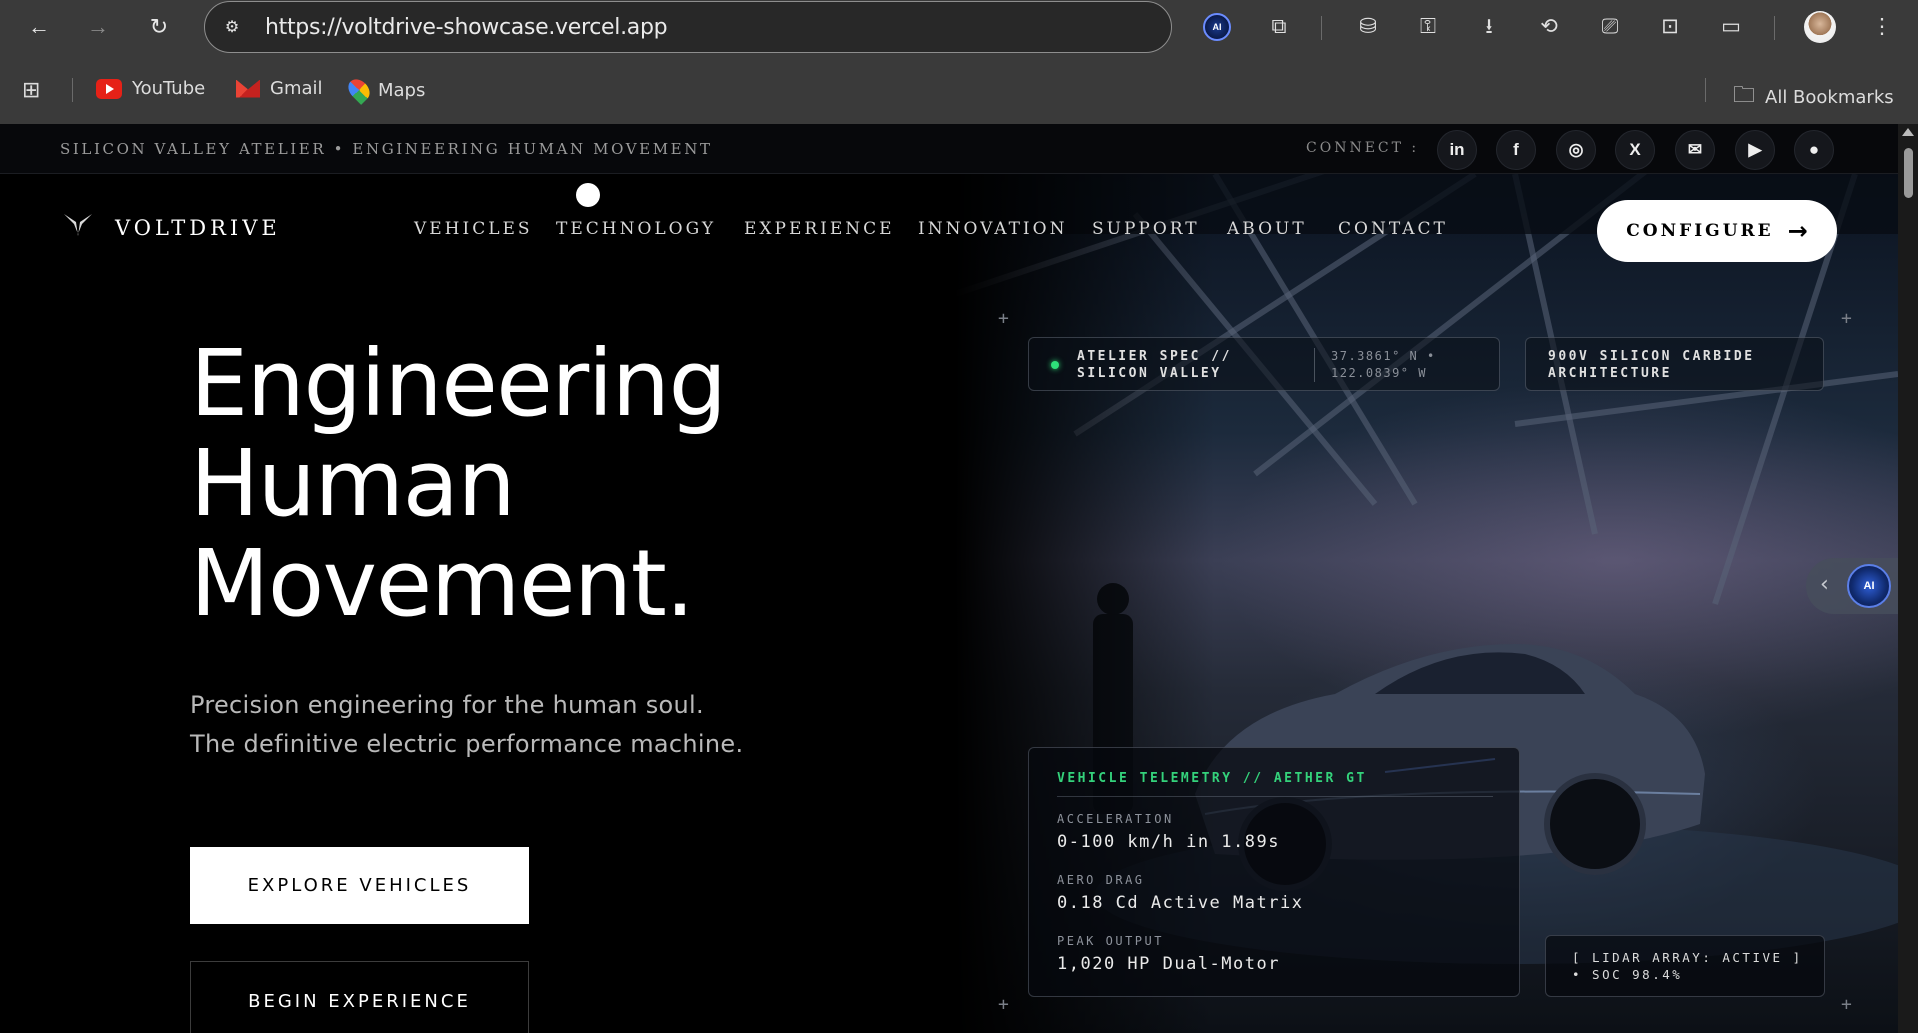 The width and height of the screenshot is (1918, 1033). Describe the element at coordinates (1110, 941) in the screenshot. I see `telemetry-label: PEAK OUTPUT` at that location.